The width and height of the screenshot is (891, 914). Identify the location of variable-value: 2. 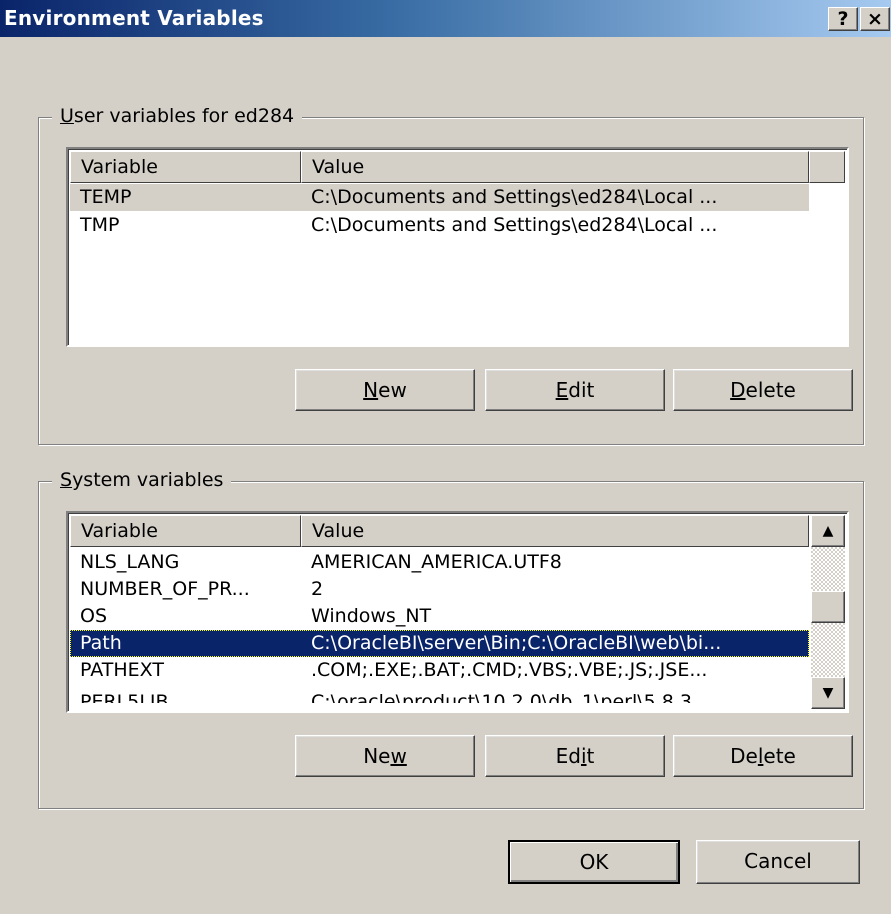
(317, 589).